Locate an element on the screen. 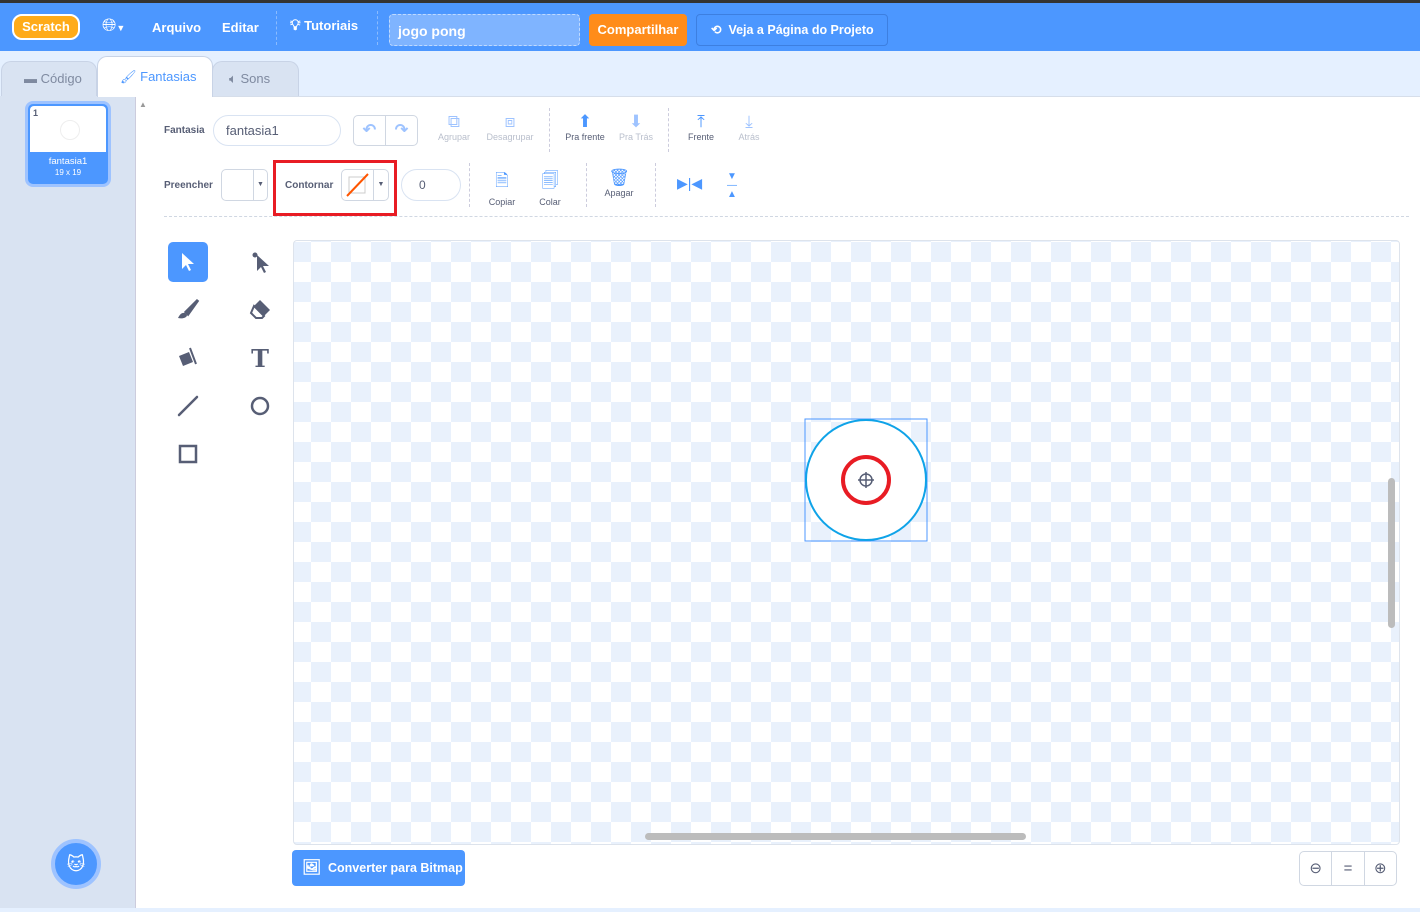 Image resolution: width=1420 pixels, height=912 pixels. fill-color-picker: ▼ is located at coordinates (244, 185).